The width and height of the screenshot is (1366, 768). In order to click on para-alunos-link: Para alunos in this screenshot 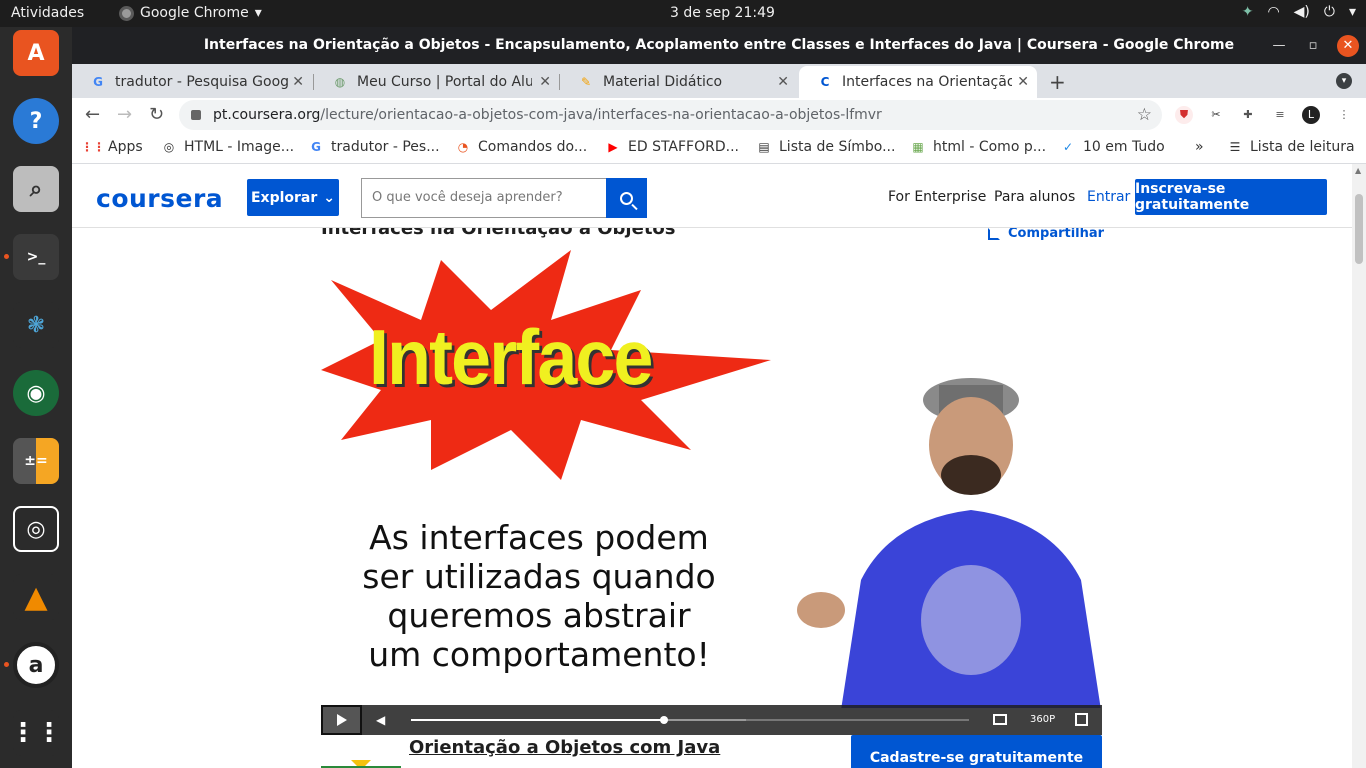, I will do `click(1034, 197)`.